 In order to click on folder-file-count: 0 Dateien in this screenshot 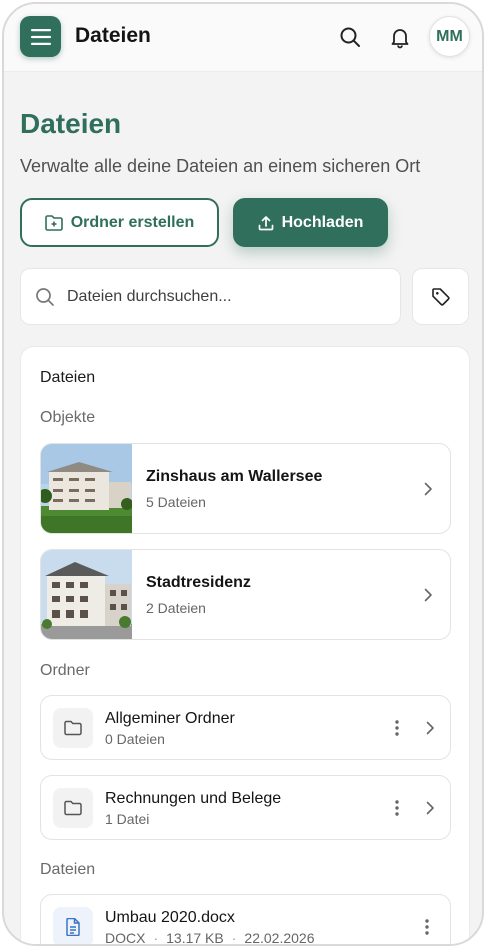, I will do `click(135, 739)`.